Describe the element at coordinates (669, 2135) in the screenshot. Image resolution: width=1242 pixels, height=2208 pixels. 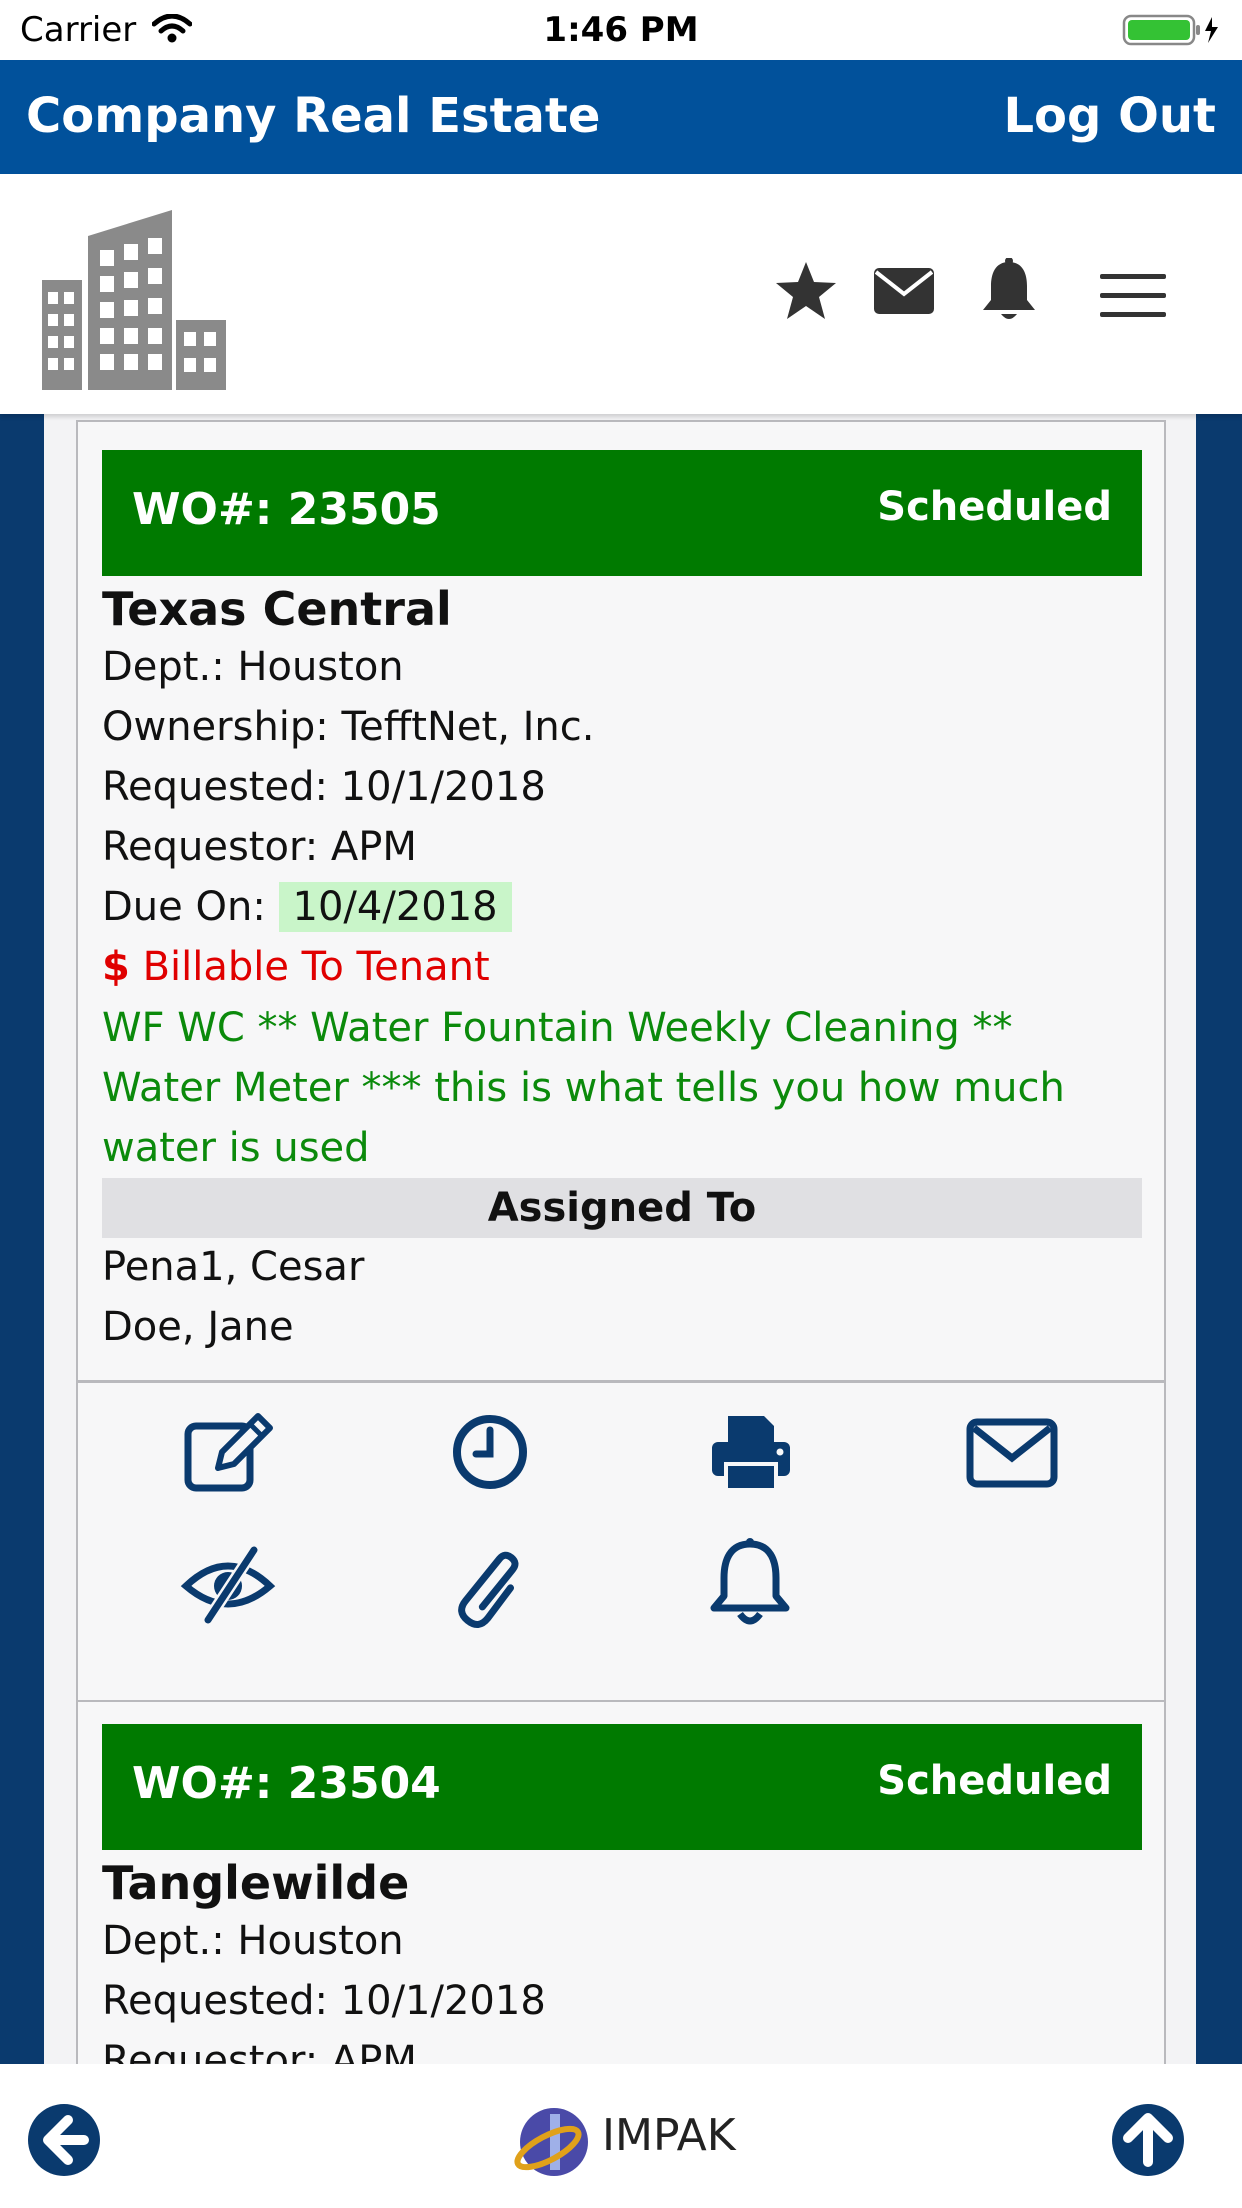
I see `brand-name: IMPAK` at that location.